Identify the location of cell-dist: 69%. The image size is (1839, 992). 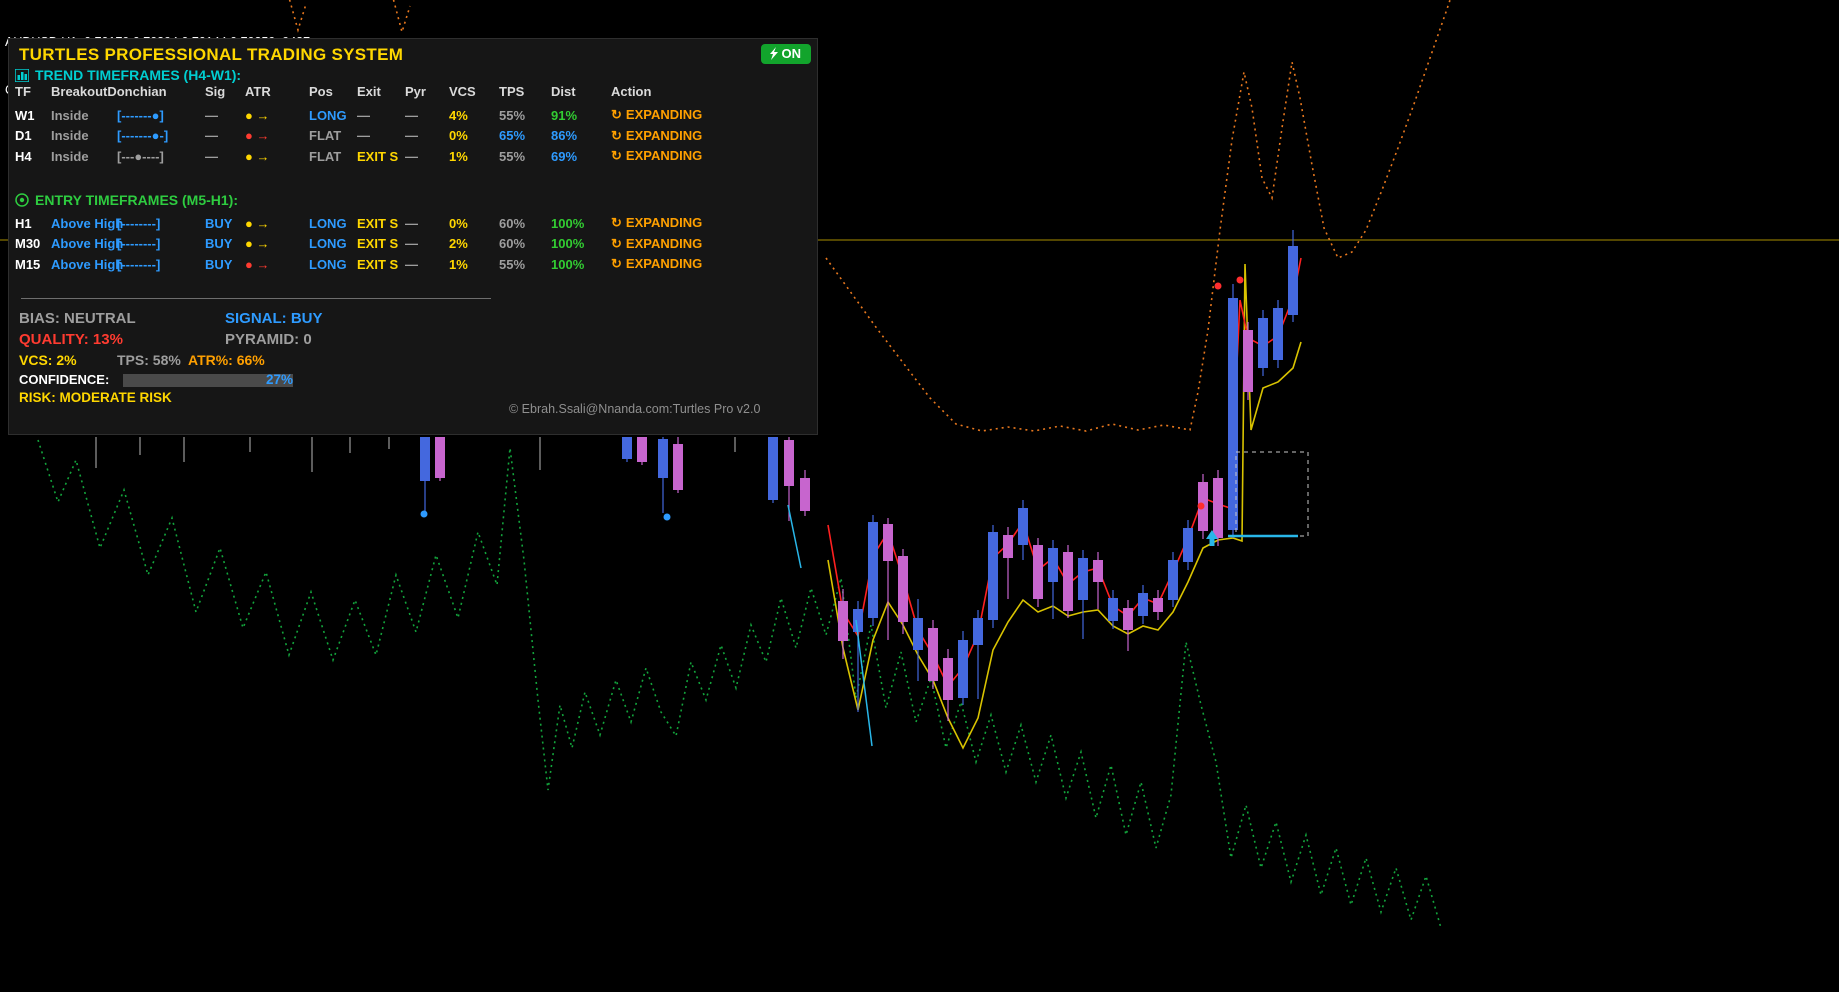
(564, 156).